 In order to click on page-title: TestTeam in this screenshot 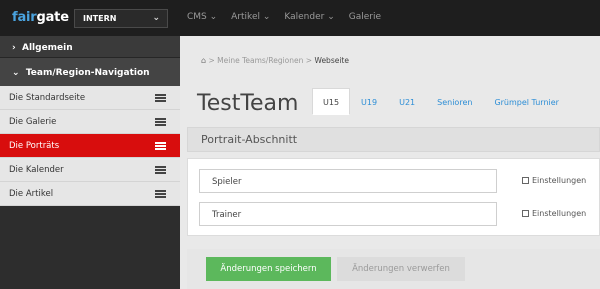, I will do `click(248, 103)`.